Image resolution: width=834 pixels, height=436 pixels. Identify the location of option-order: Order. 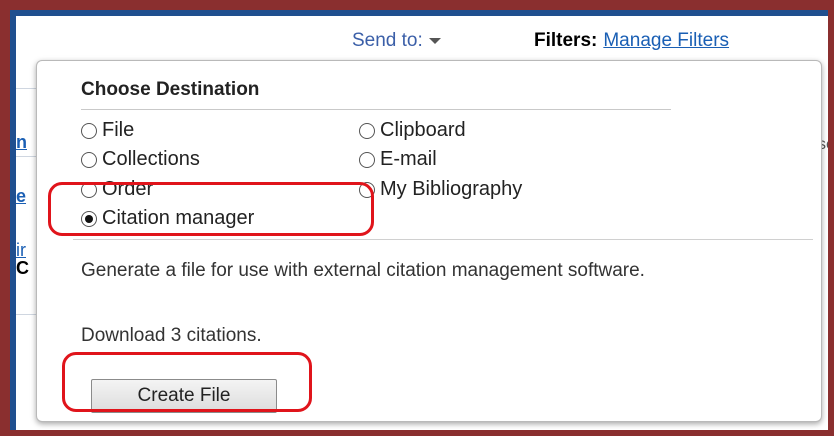
(117, 189).